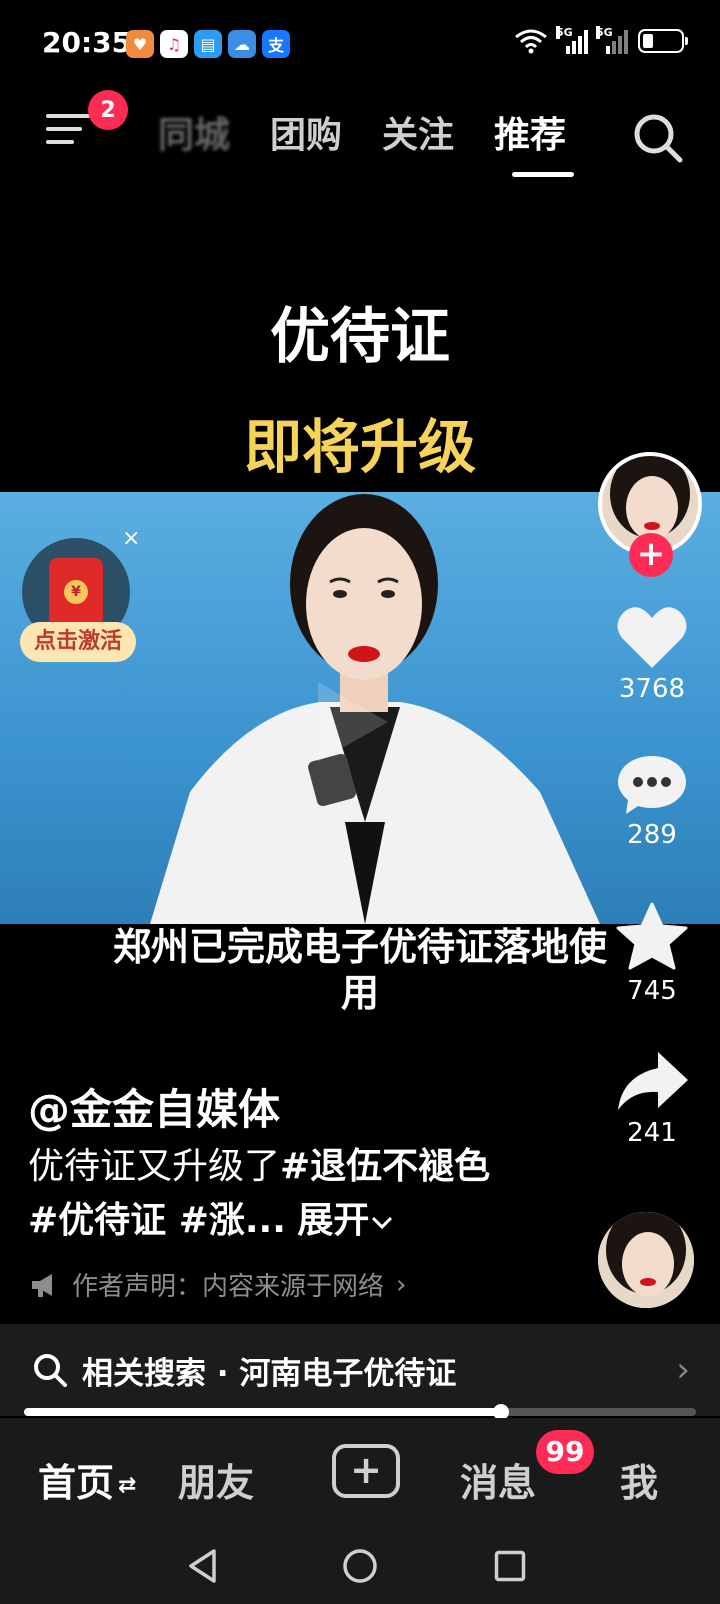 This screenshot has height=1604, width=720. I want to click on tab-following: 关注, so click(418, 132).